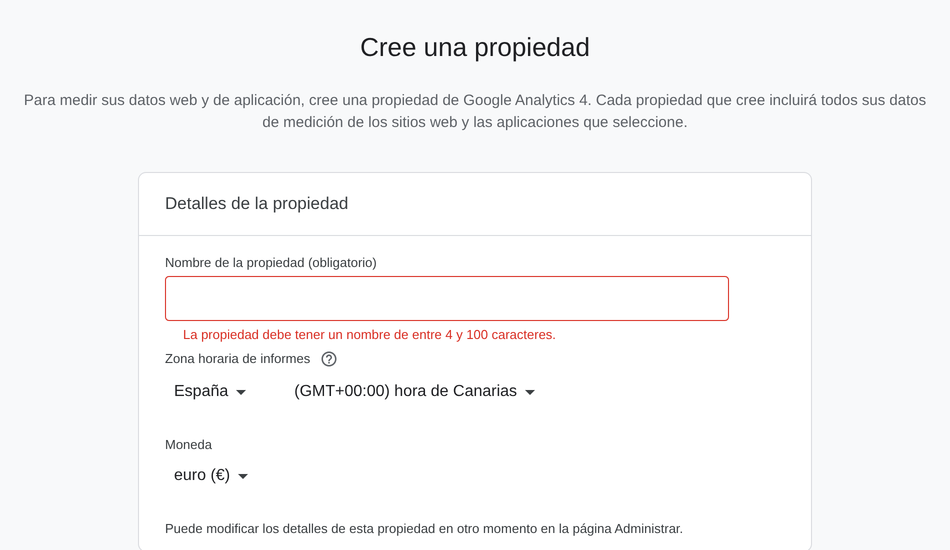 The height and width of the screenshot is (550, 950). What do you see at coordinates (475, 47) in the screenshot?
I see `page-title: Cree una propiedad` at bounding box center [475, 47].